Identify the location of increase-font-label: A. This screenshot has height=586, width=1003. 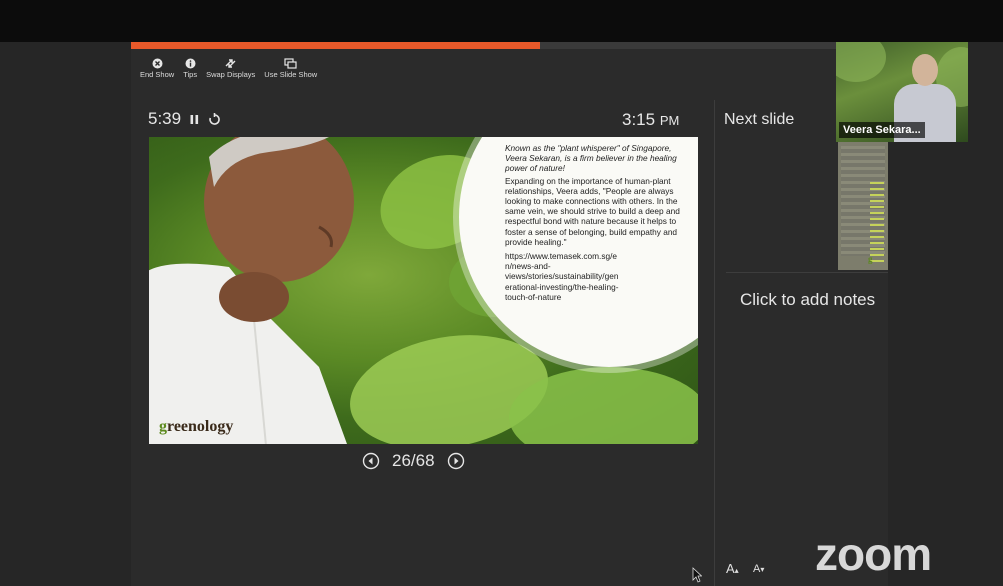
(730, 568).